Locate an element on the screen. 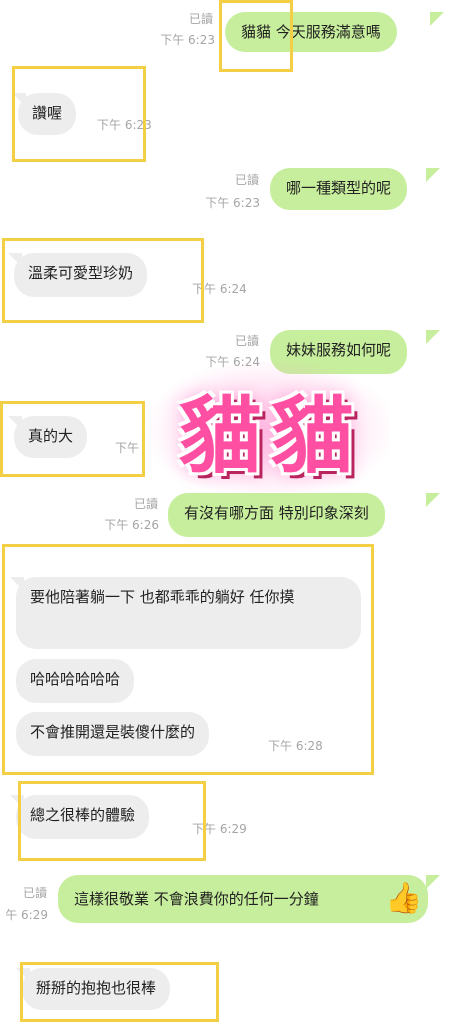 The image size is (453, 1024). sticker: 貓貓 is located at coordinates (270, 429).